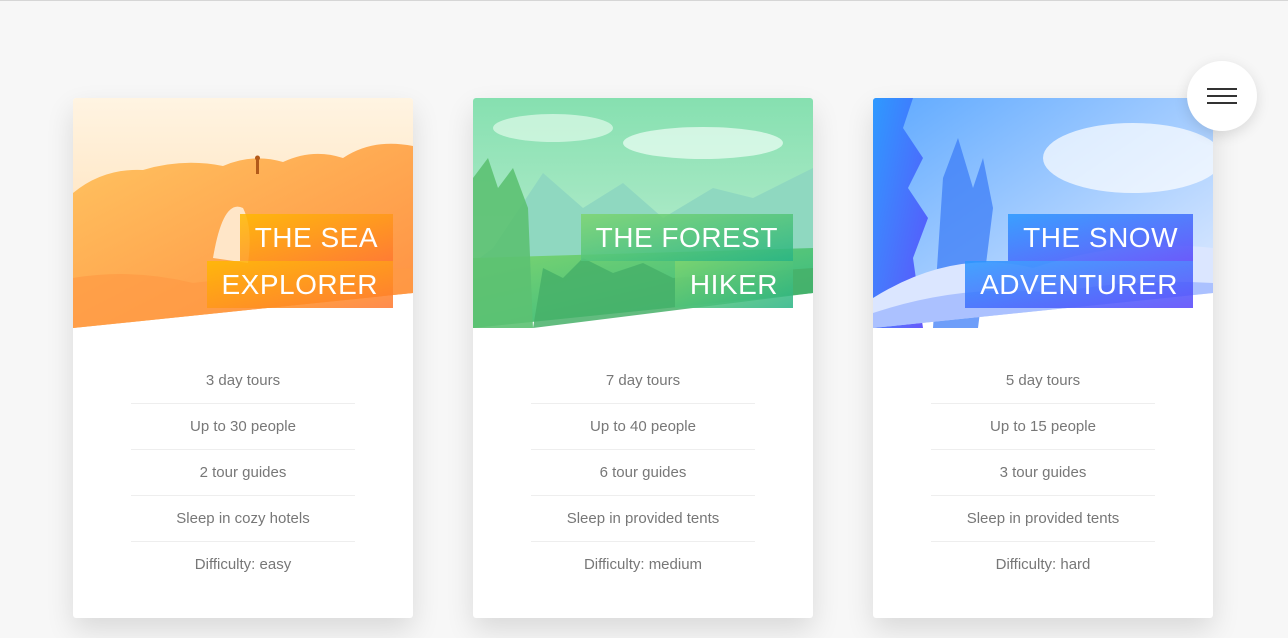 This screenshot has width=1288, height=638. Describe the element at coordinates (686, 237) in the screenshot. I see `card-heading-line-1: The Forest` at that location.